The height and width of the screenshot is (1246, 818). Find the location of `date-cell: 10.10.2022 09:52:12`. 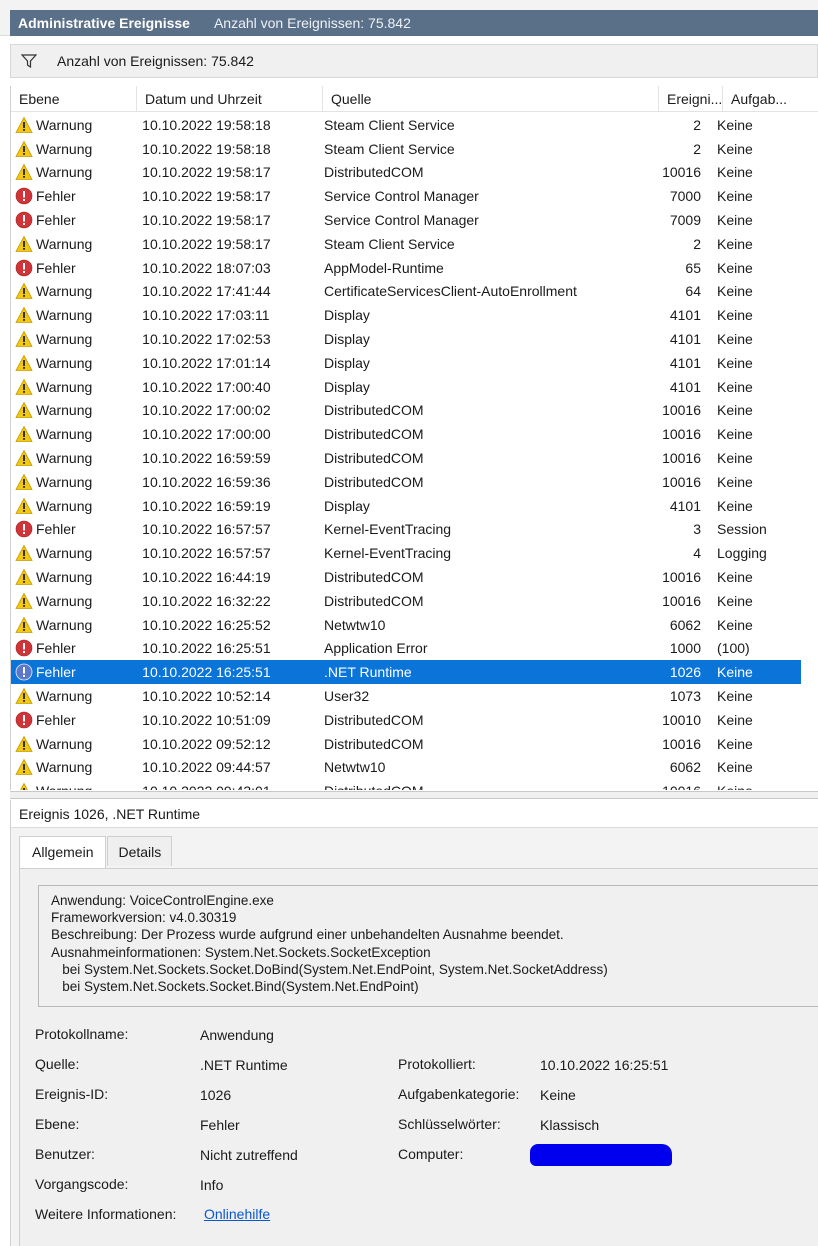

date-cell: 10.10.2022 09:52:12 is located at coordinates (206, 743).